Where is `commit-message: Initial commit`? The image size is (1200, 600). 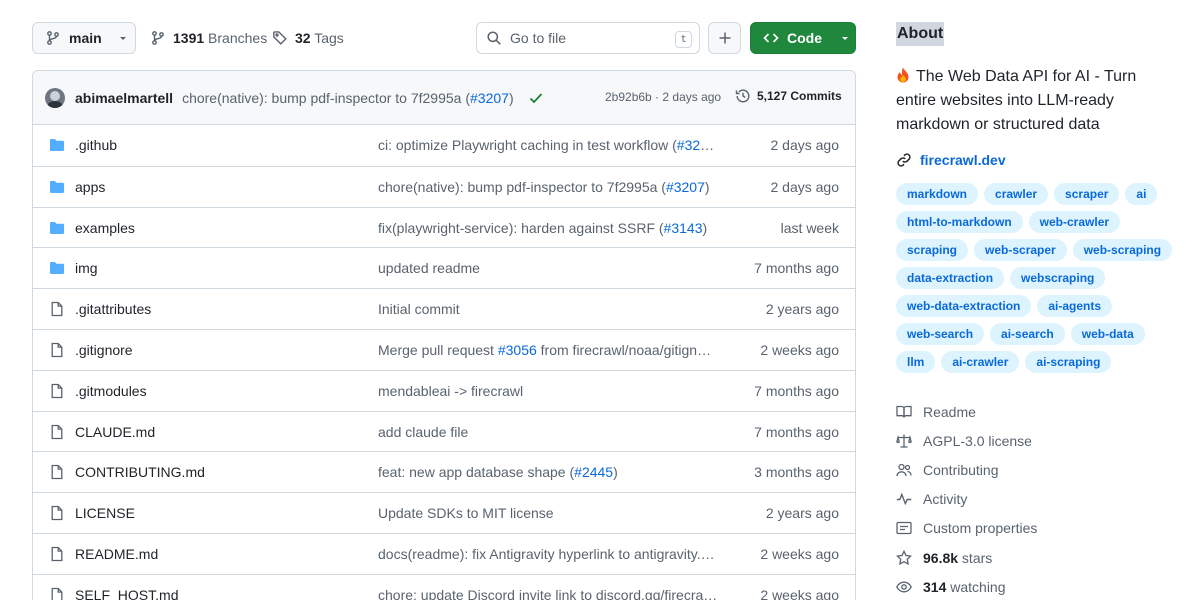 commit-message: Initial commit is located at coordinates (419, 309).